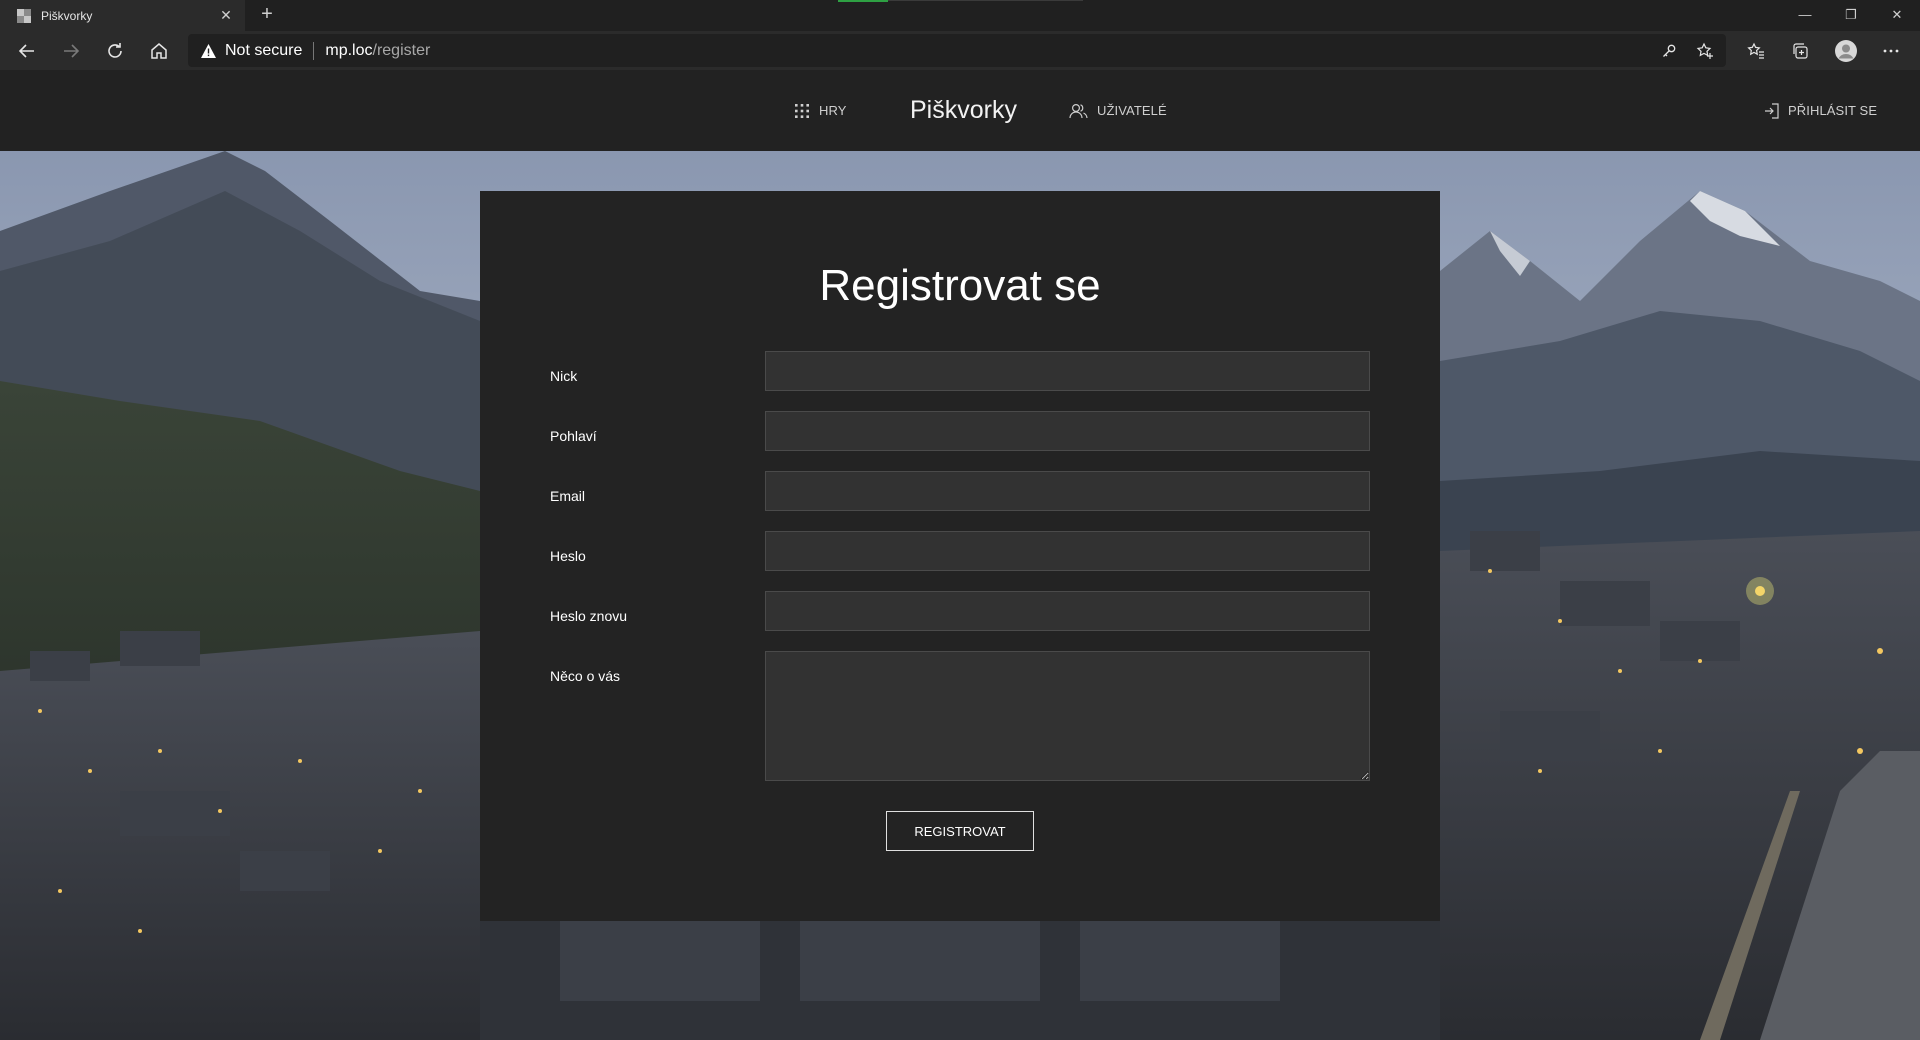 The height and width of the screenshot is (1040, 1920). Describe the element at coordinates (1846, 51) in the screenshot. I see `profile-avatar-icon` at that location.